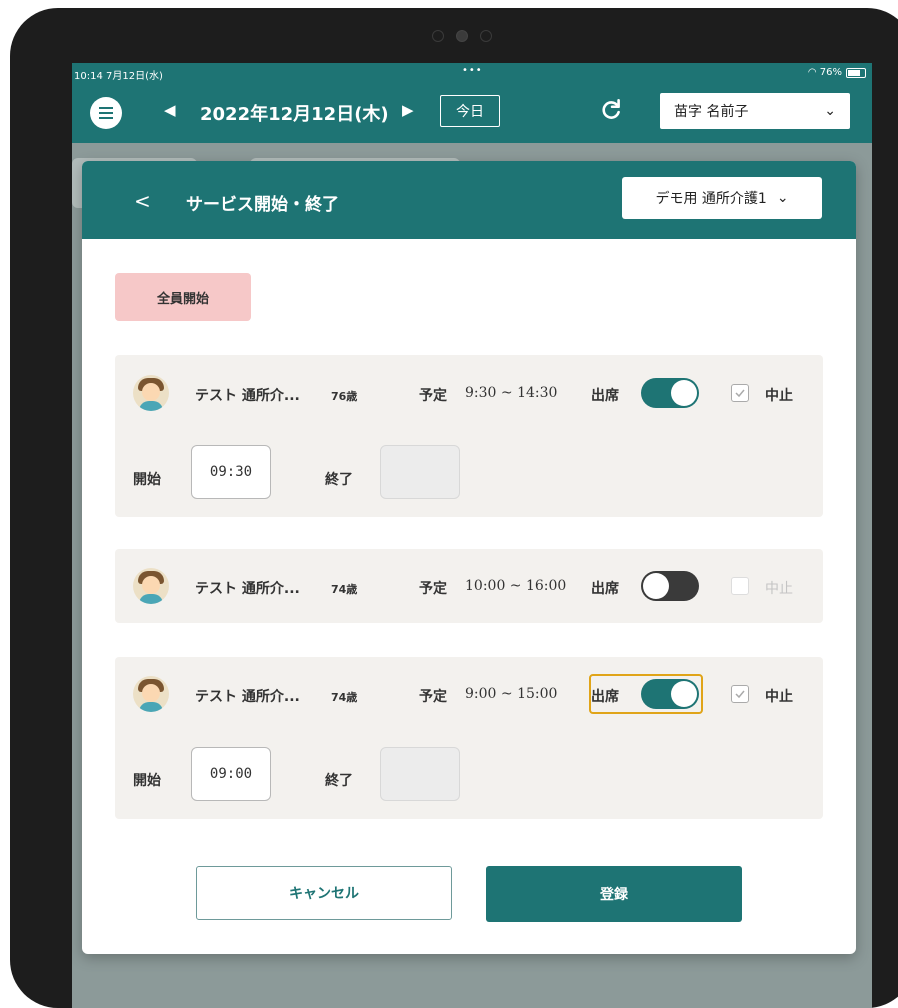 The width and height of the screenshot is (898, 1008). I want to click on facility-select: デモ用 通所介護1 ⌄, so click(722, 198).